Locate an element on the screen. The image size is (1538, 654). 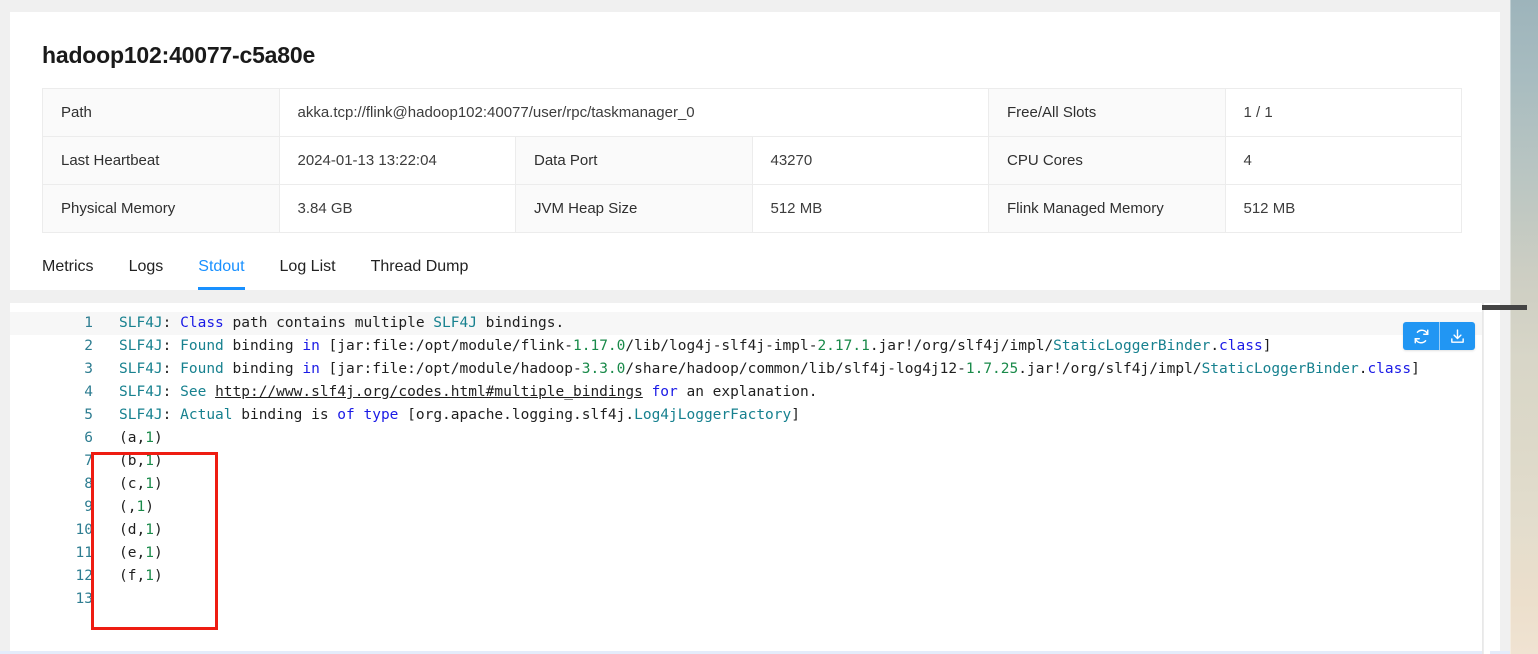
log-scrollbar-track is located at coordinates (1486, 478).